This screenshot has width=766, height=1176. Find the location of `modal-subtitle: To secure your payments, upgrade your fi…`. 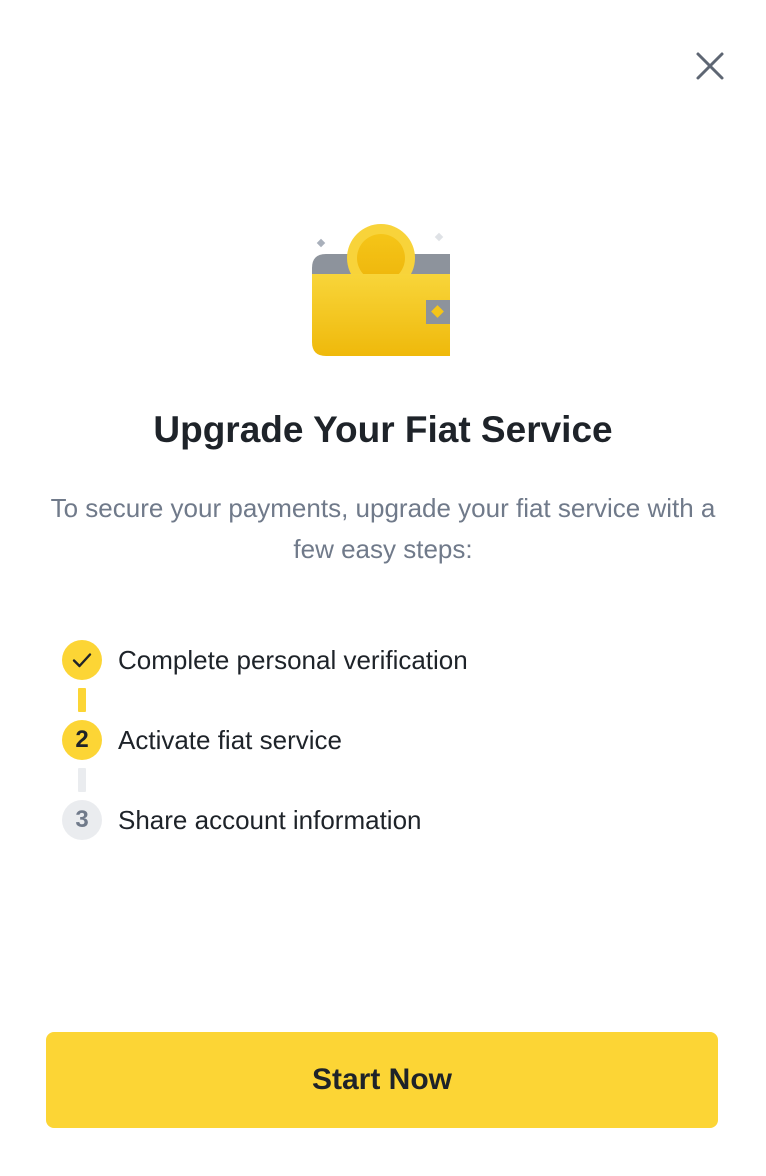

modal-subtitle: To secure your payments, upgrade your fi… is located at coordinates (383, 528).